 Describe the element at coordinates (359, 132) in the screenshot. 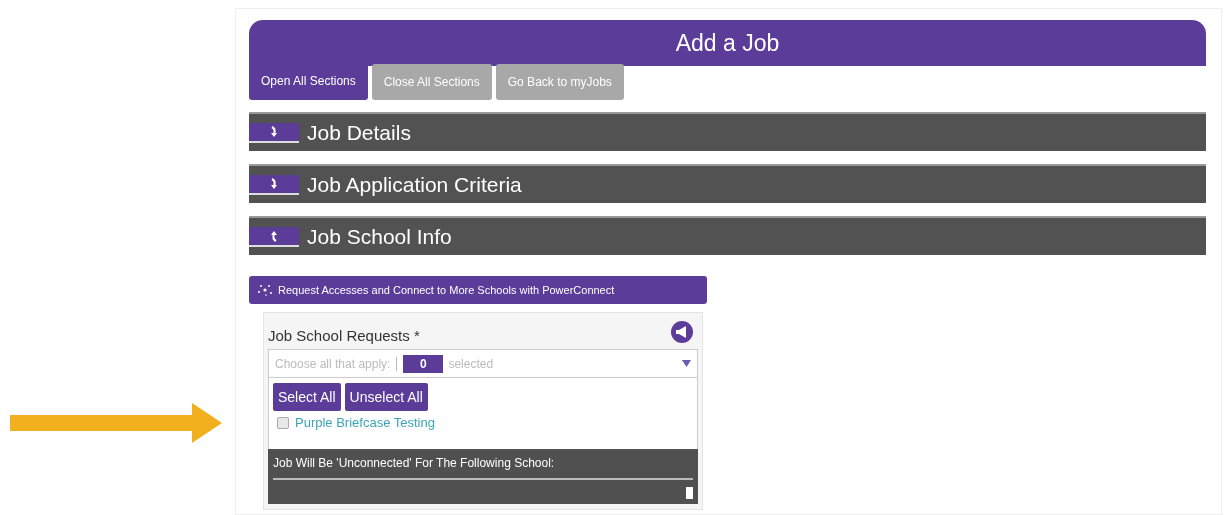

I see `section-title: Job Details` at that location.